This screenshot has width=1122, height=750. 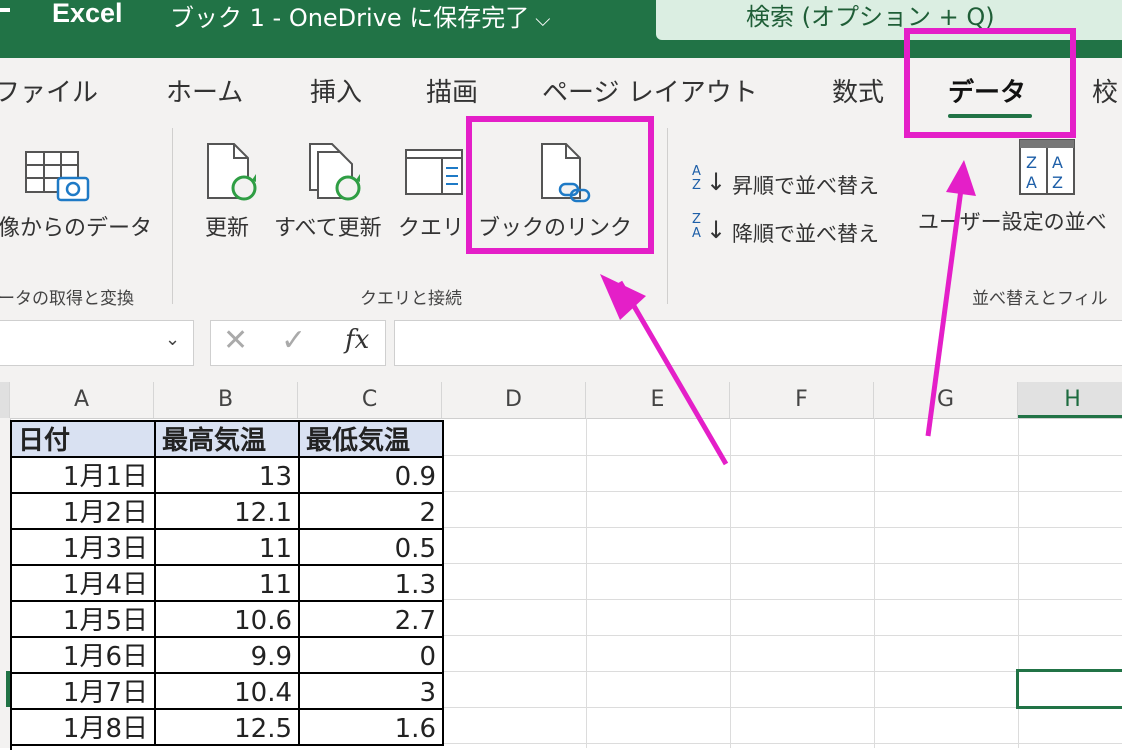 I want to click on annotation-arrows, so click(x=788, y=313).